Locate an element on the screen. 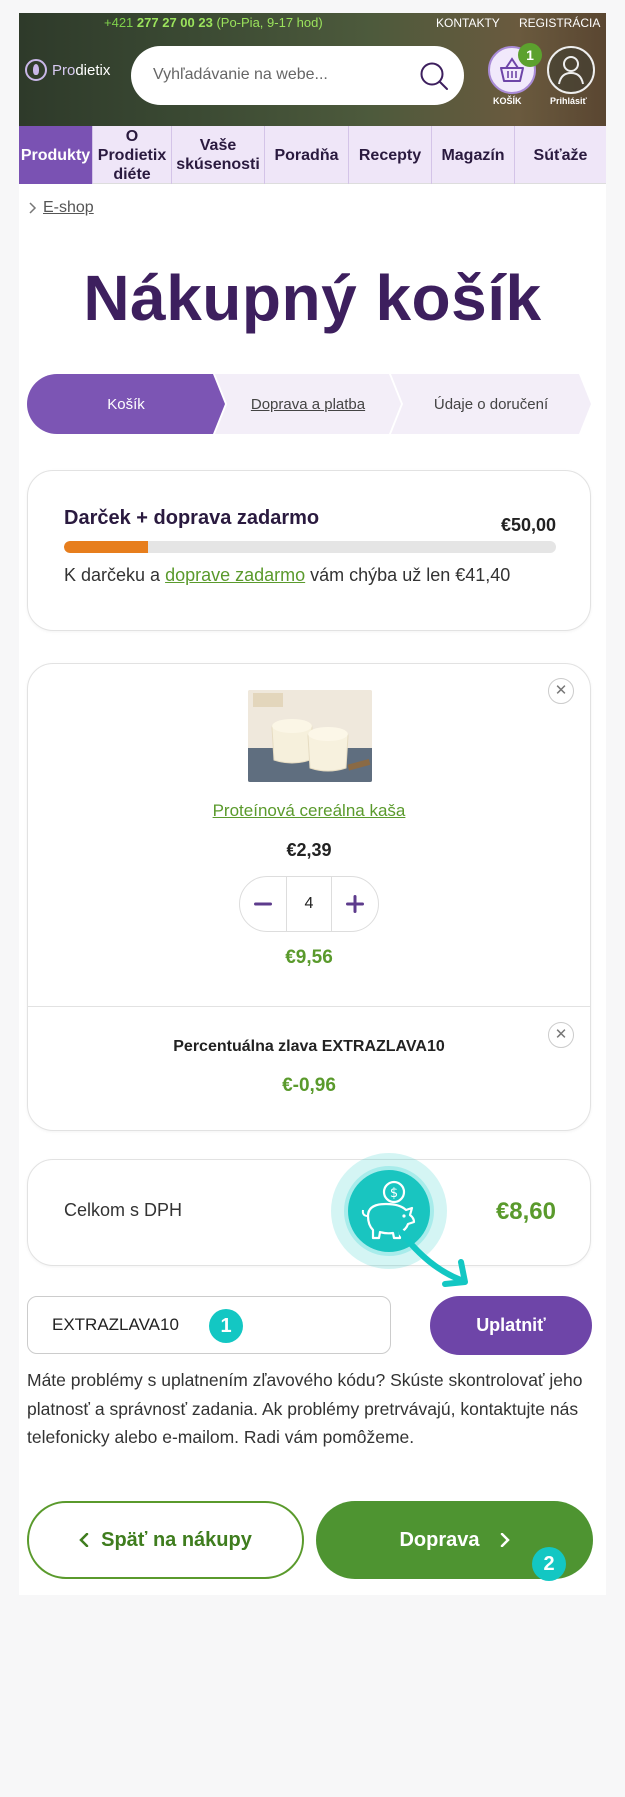 Image resolution: width=625 pixels, height=1797 pixels. free-shipping-link: doprave zadarmo is located at coordinates (235, 575).